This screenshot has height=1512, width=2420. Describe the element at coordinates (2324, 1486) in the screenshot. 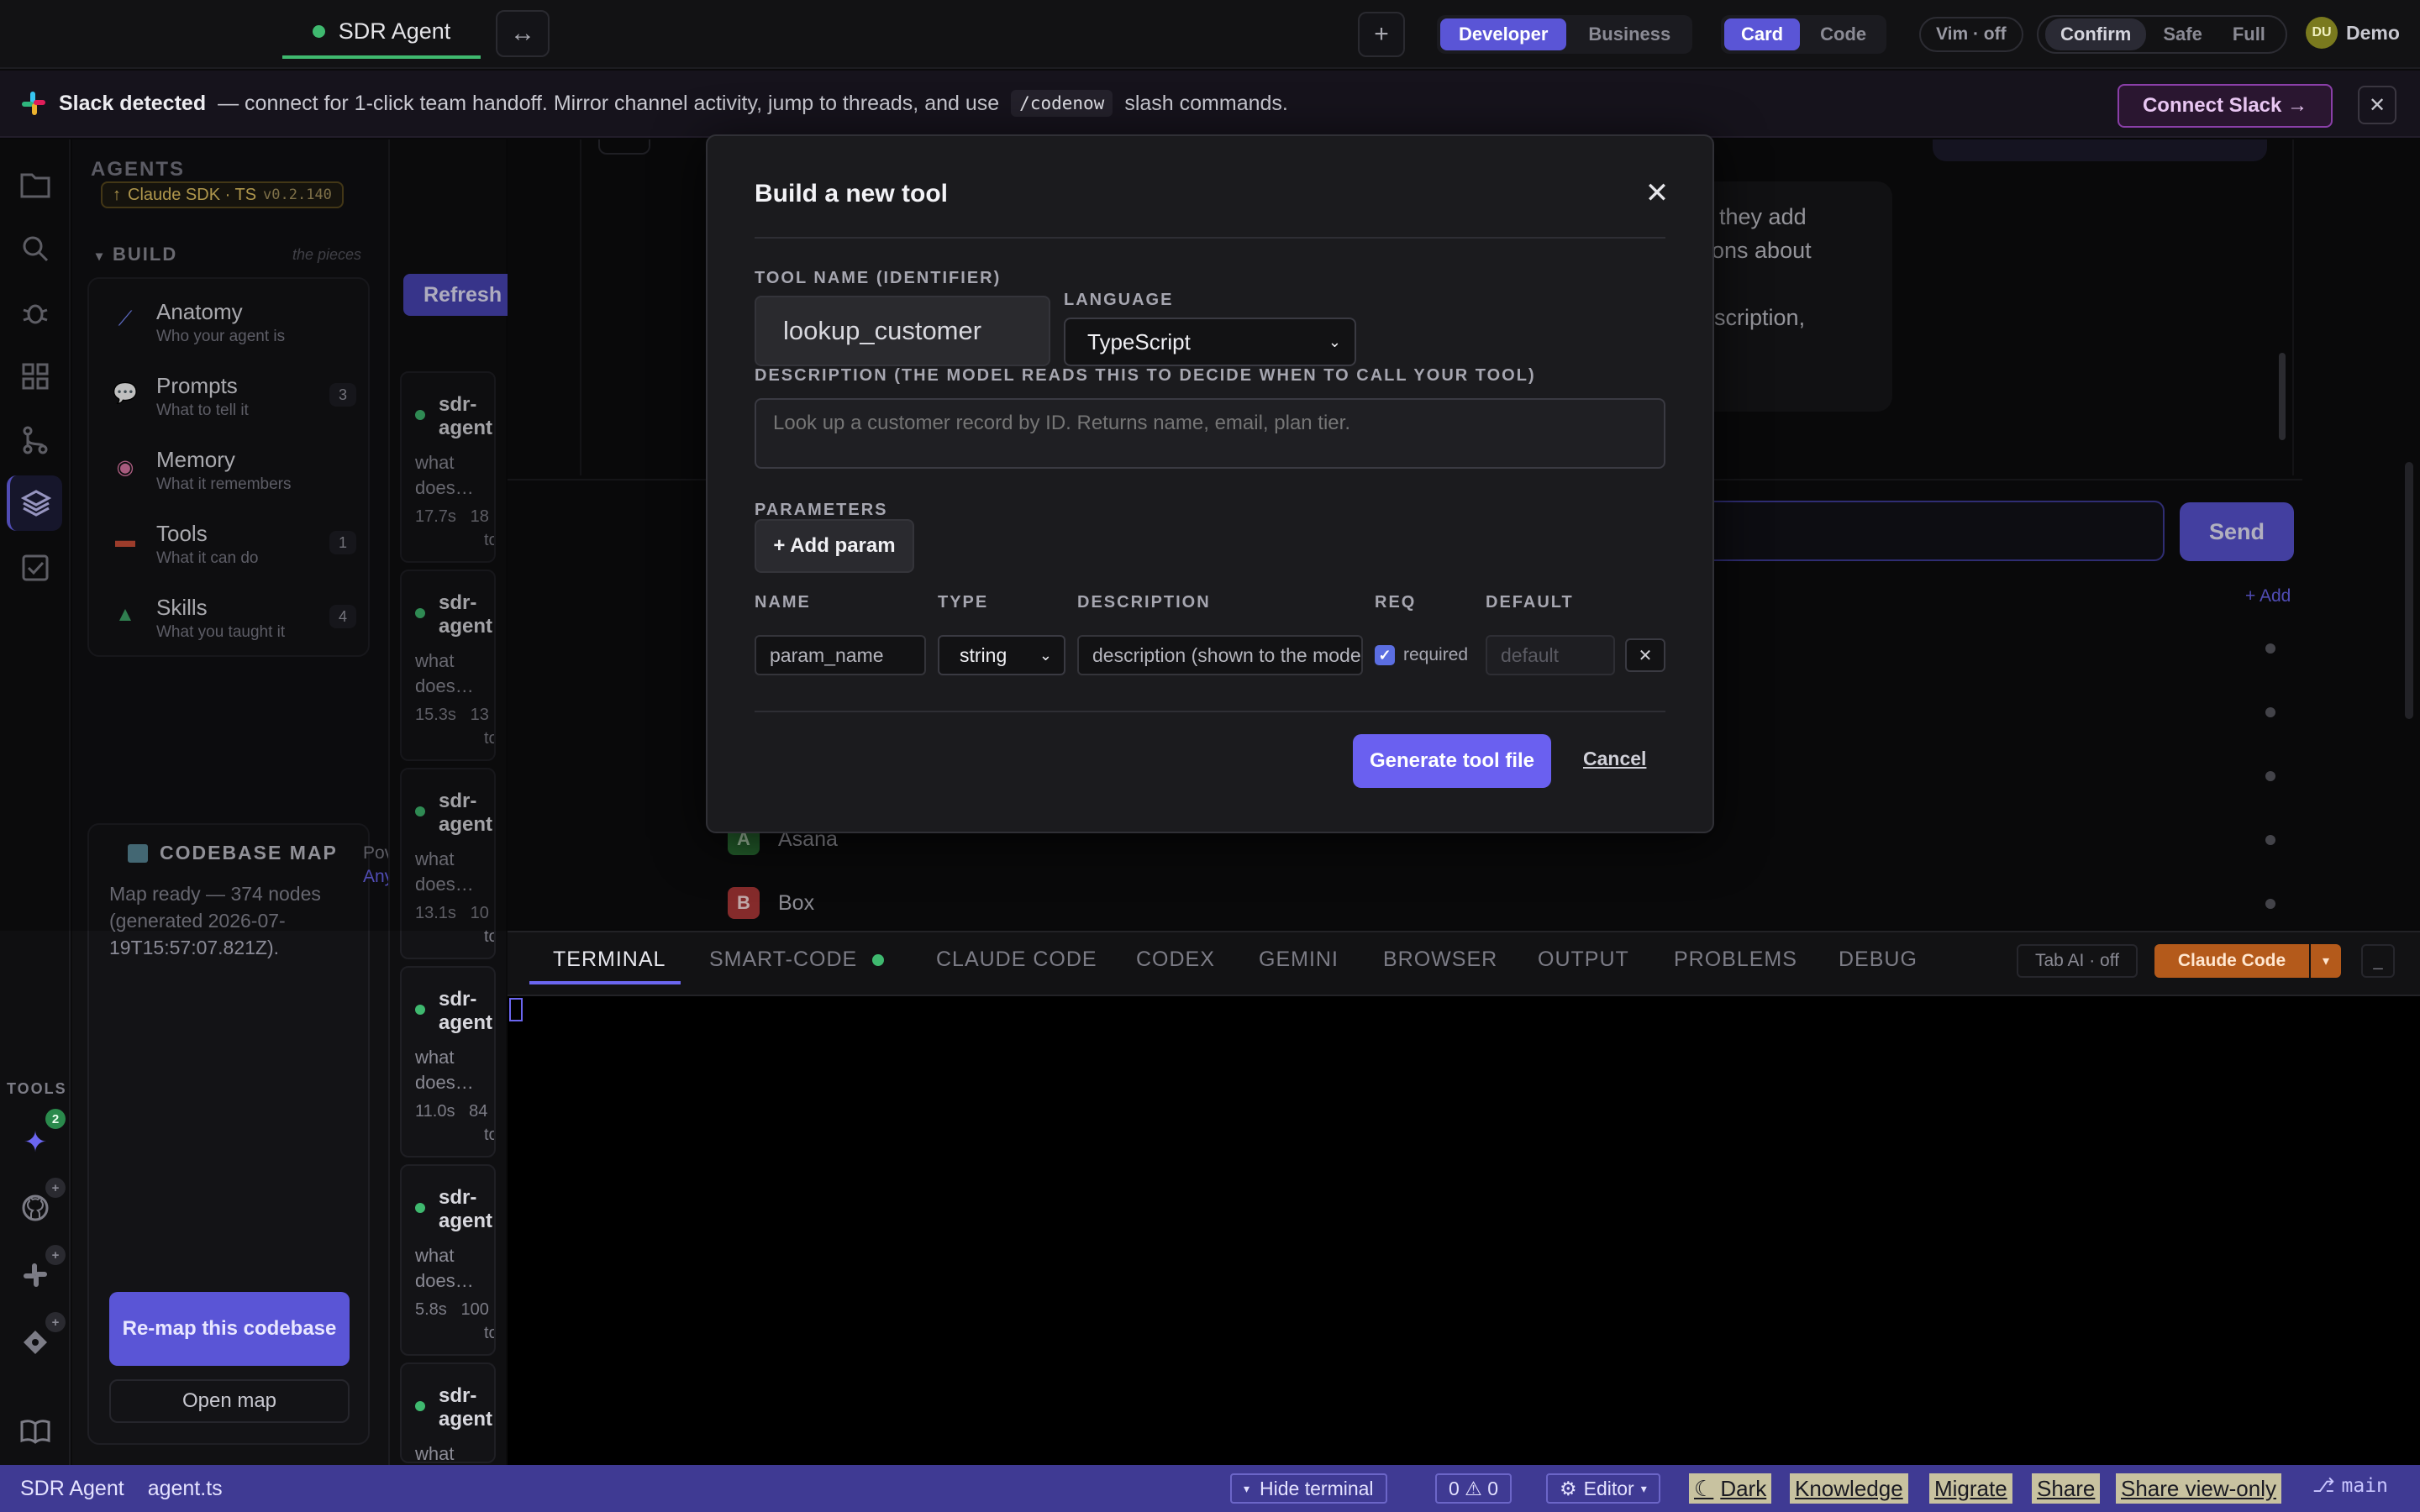

I see `branch-icon: ⎇` at that location.